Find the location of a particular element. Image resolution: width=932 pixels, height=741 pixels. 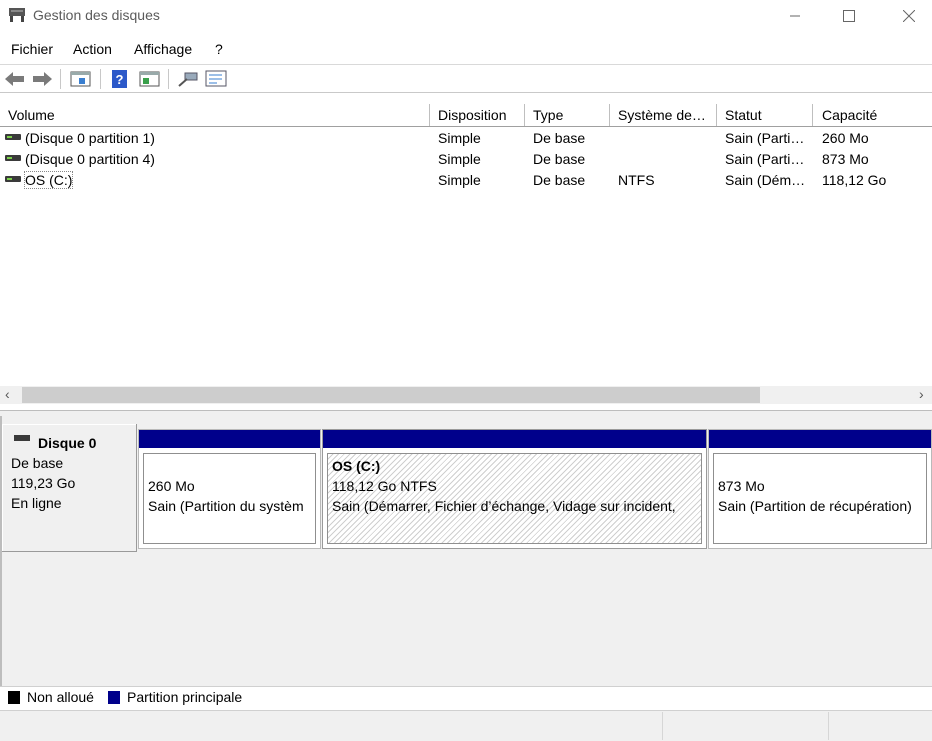

partition-status: Sain (Partition du systèm is located at coordinates (226, 506).